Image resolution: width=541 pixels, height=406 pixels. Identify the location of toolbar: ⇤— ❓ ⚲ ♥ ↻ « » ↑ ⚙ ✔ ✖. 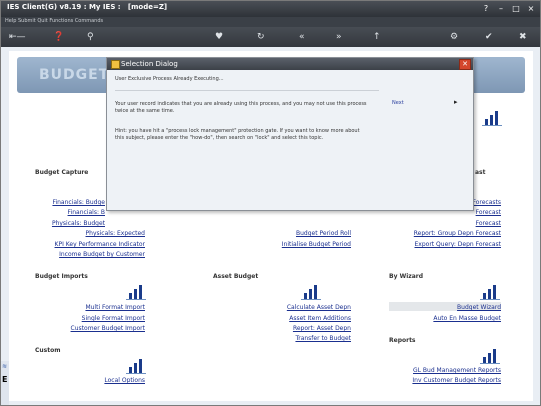
(270, 37).